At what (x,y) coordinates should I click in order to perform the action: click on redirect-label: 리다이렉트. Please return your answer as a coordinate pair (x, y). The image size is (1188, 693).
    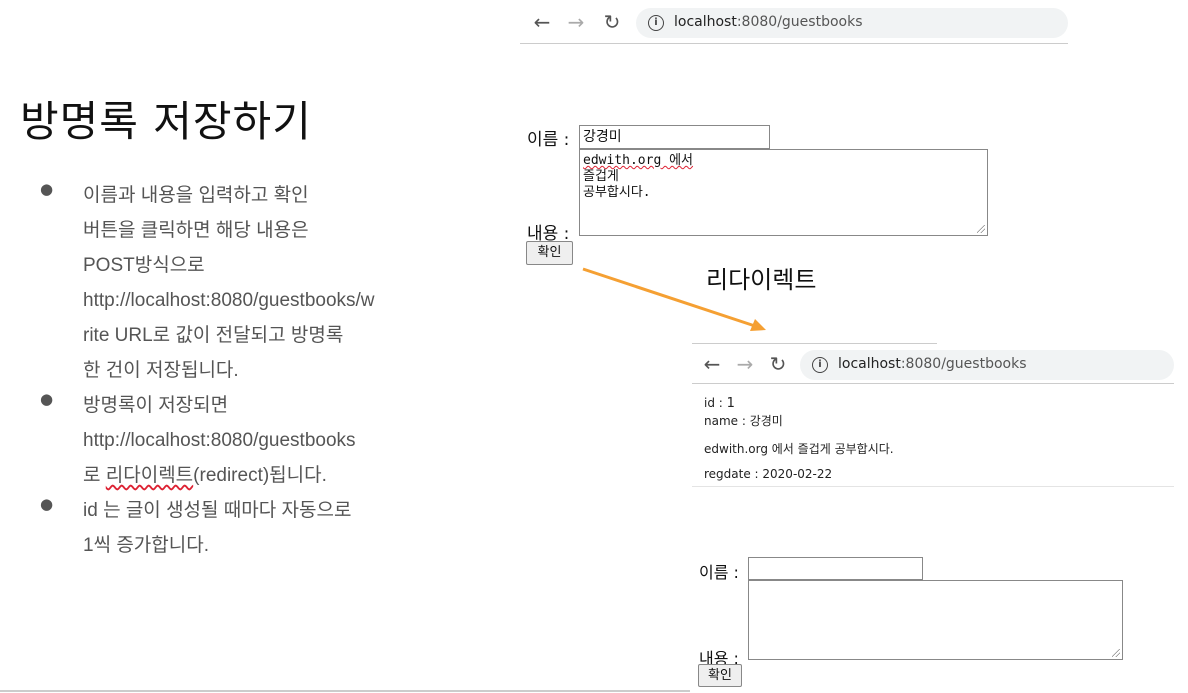
    Looking at the image, I should click on (761, 280).